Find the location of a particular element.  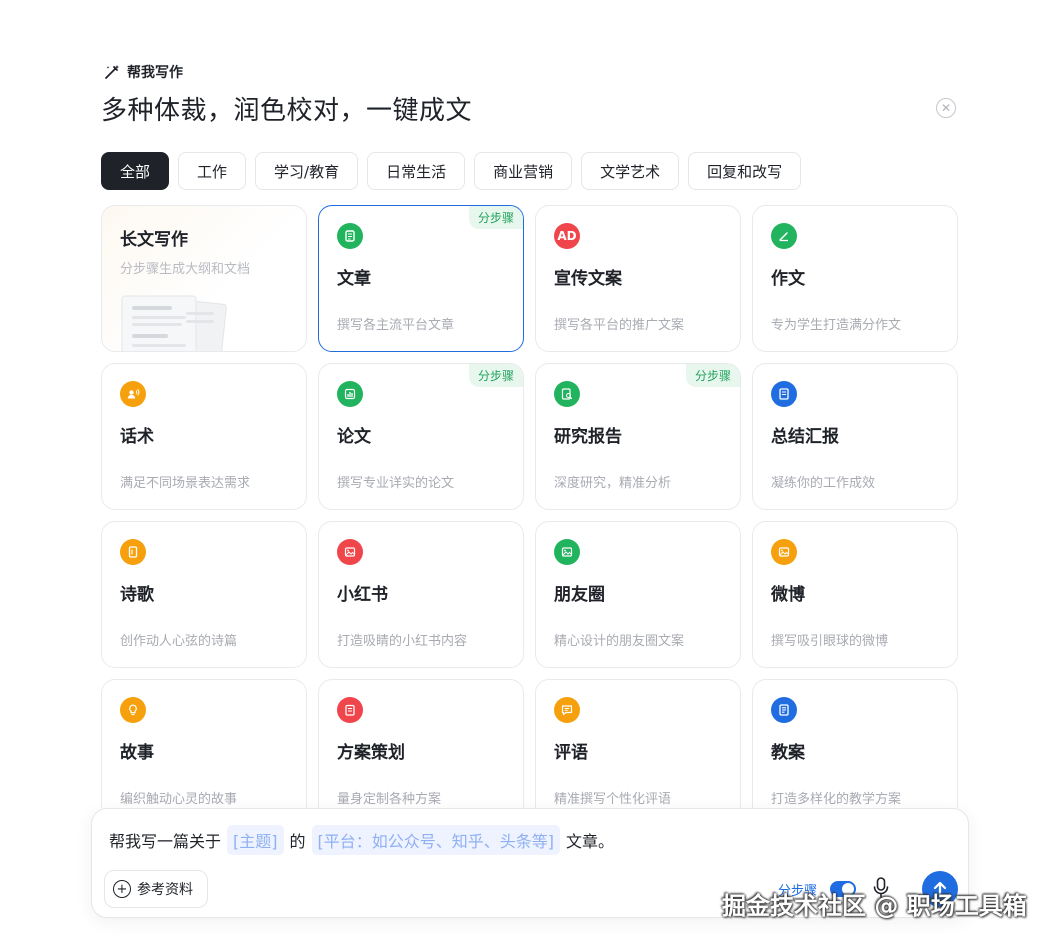

reference-material-button: + 参考资料 is located at coordinates (156, 889).